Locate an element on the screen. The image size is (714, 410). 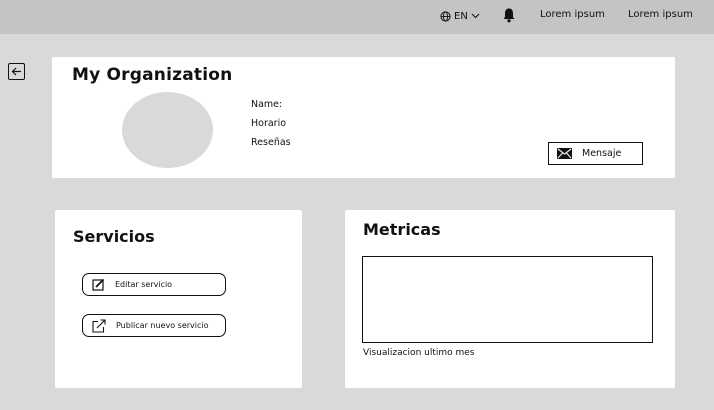
back-button is located at coordinates (16, 71).